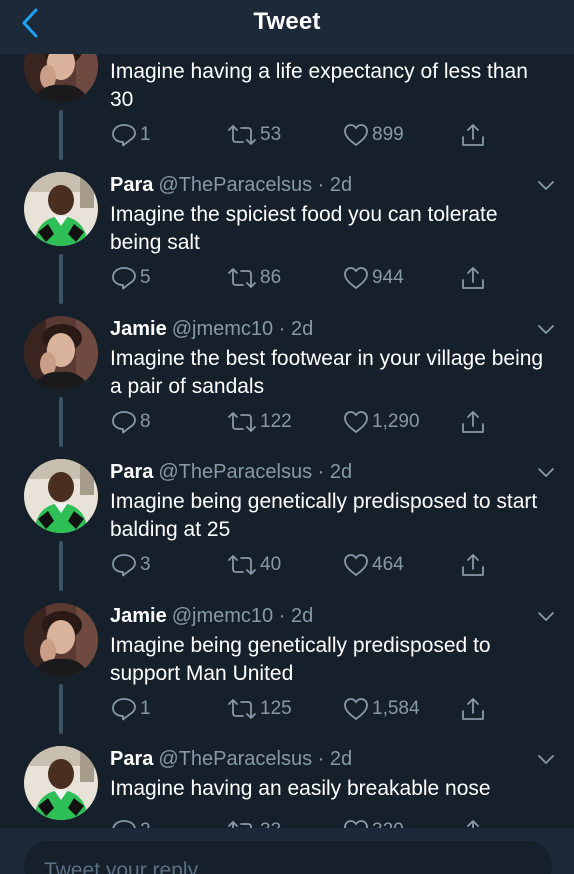  What do you see at coordinates (373, 278) in the screenshot?
I see `like-button: 944` at bounding box center [373, 278].